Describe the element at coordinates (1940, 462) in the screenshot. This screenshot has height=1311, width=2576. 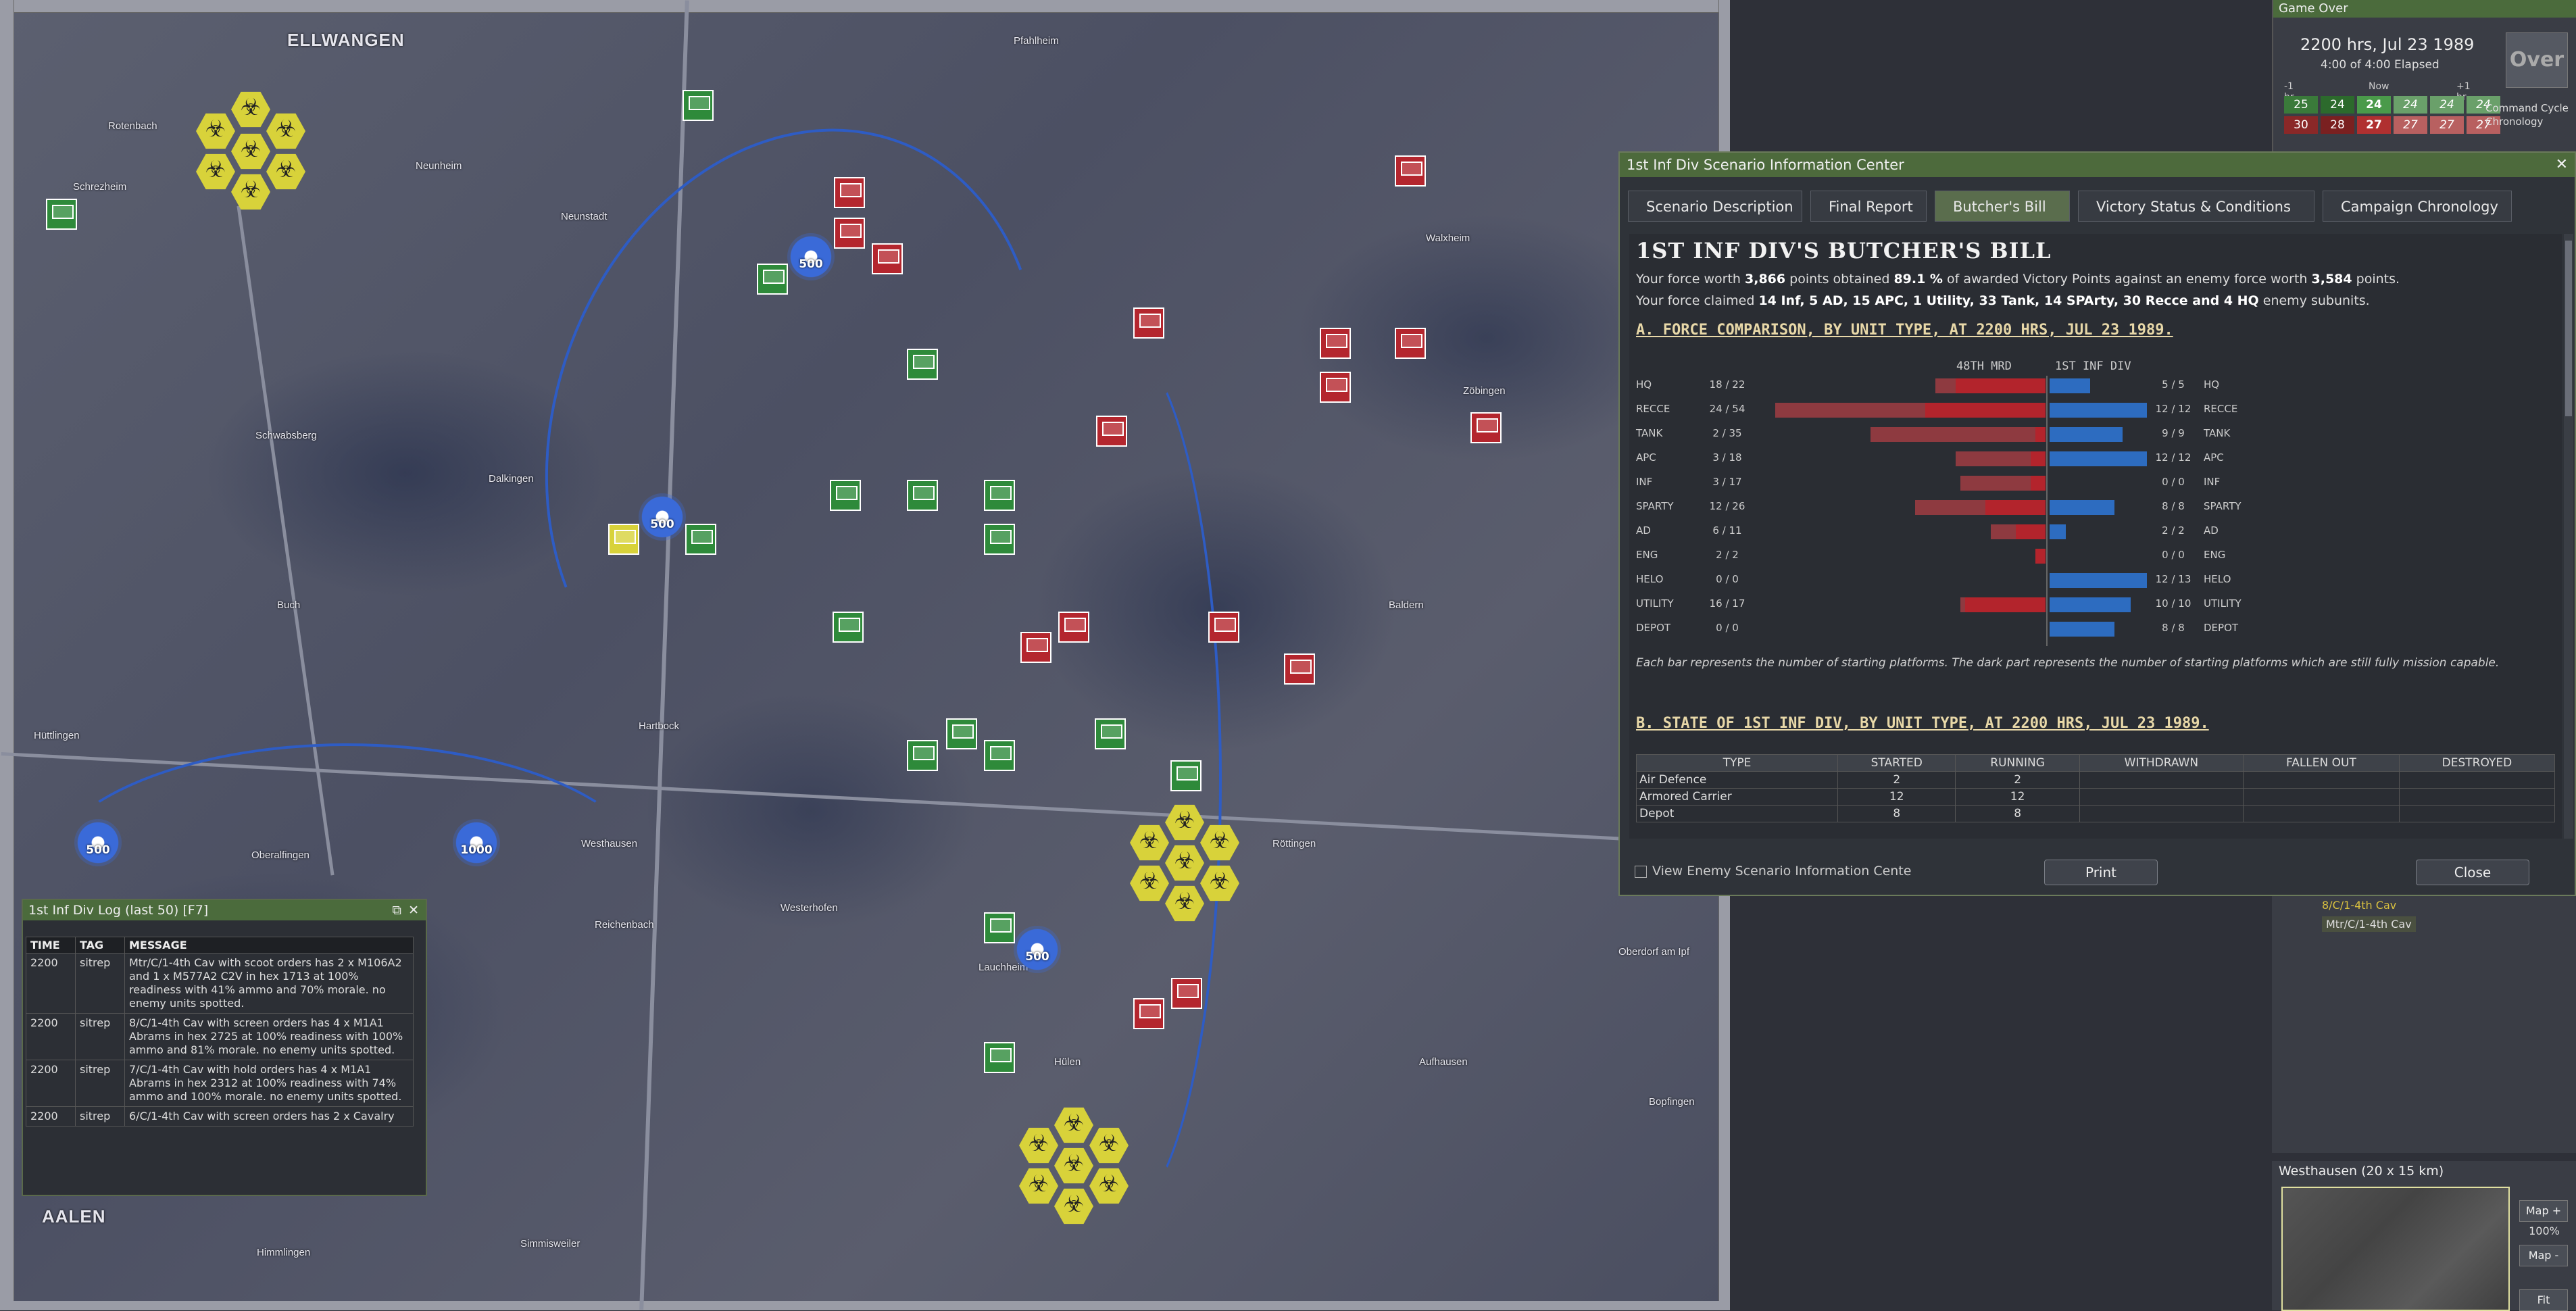
I see `force-row-apc: APC 3 / 18 12 / 12 APC` at that location.